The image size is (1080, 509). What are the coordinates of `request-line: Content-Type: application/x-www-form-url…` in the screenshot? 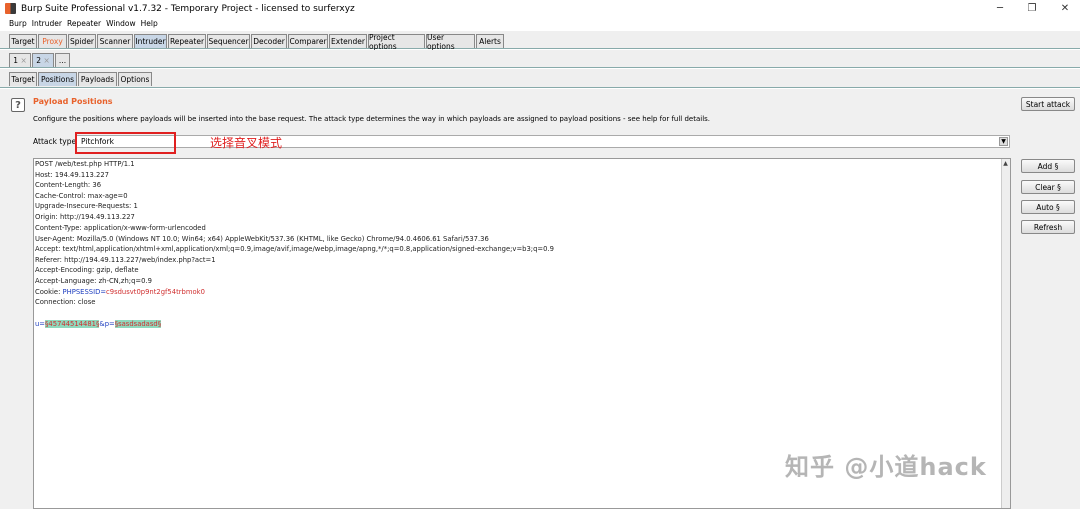 It's located at (120, 228).